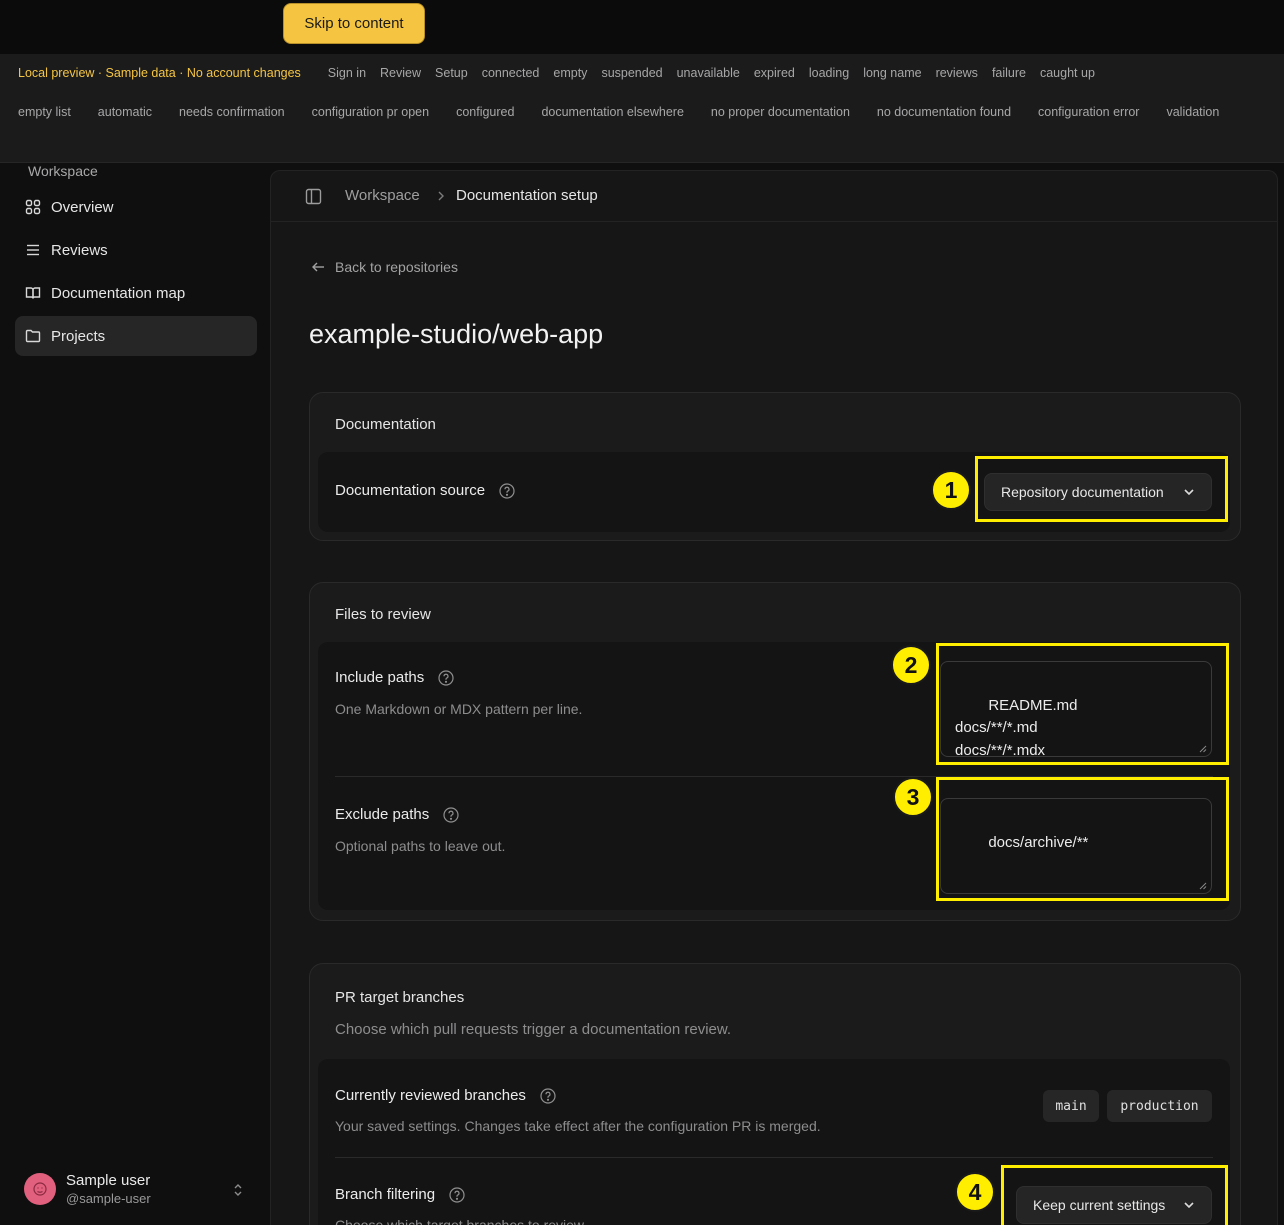 This screenshot has height=1225, width=1284. I want to click on nav-link: connected, so click(511, 73).